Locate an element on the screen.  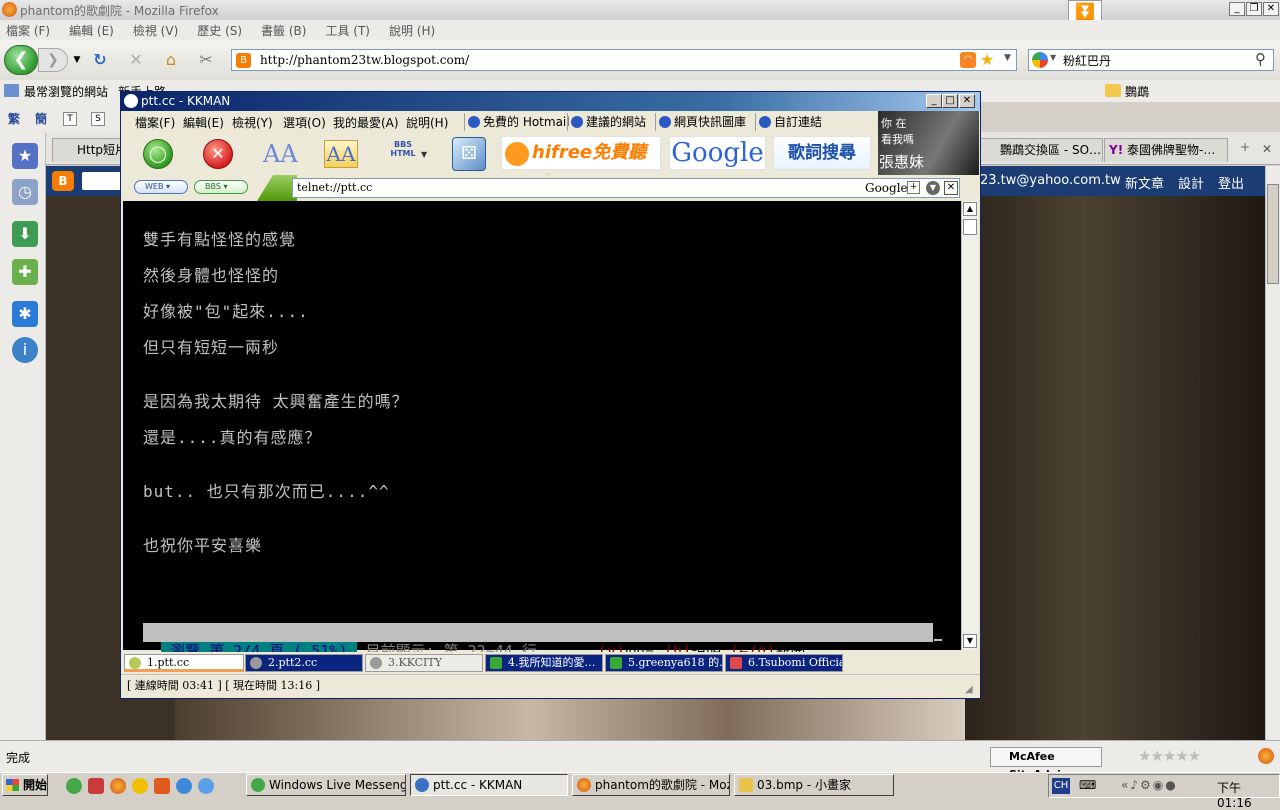
stop-icon: ✕ is located at coordinates (136, 60).